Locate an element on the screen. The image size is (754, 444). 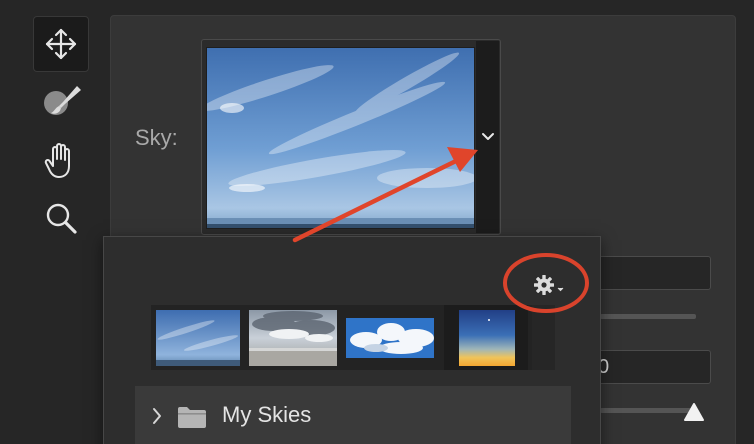
sky-brush-tool-button is located at coordinates (61, 100).